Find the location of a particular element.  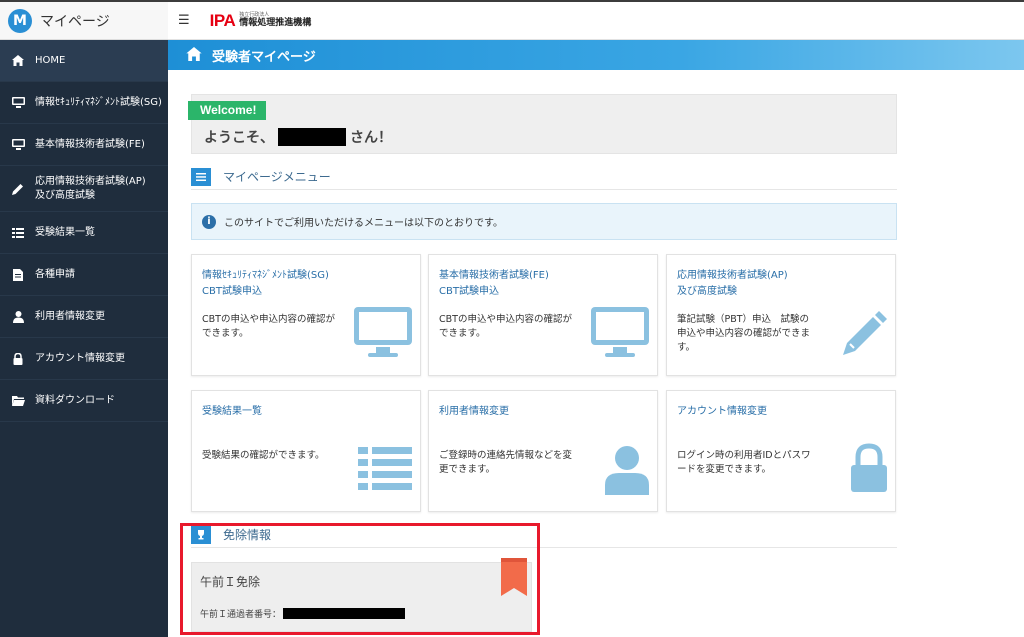

sidebar-item-downloads: 資料ダウンロード is located at coordinates (84, 401).